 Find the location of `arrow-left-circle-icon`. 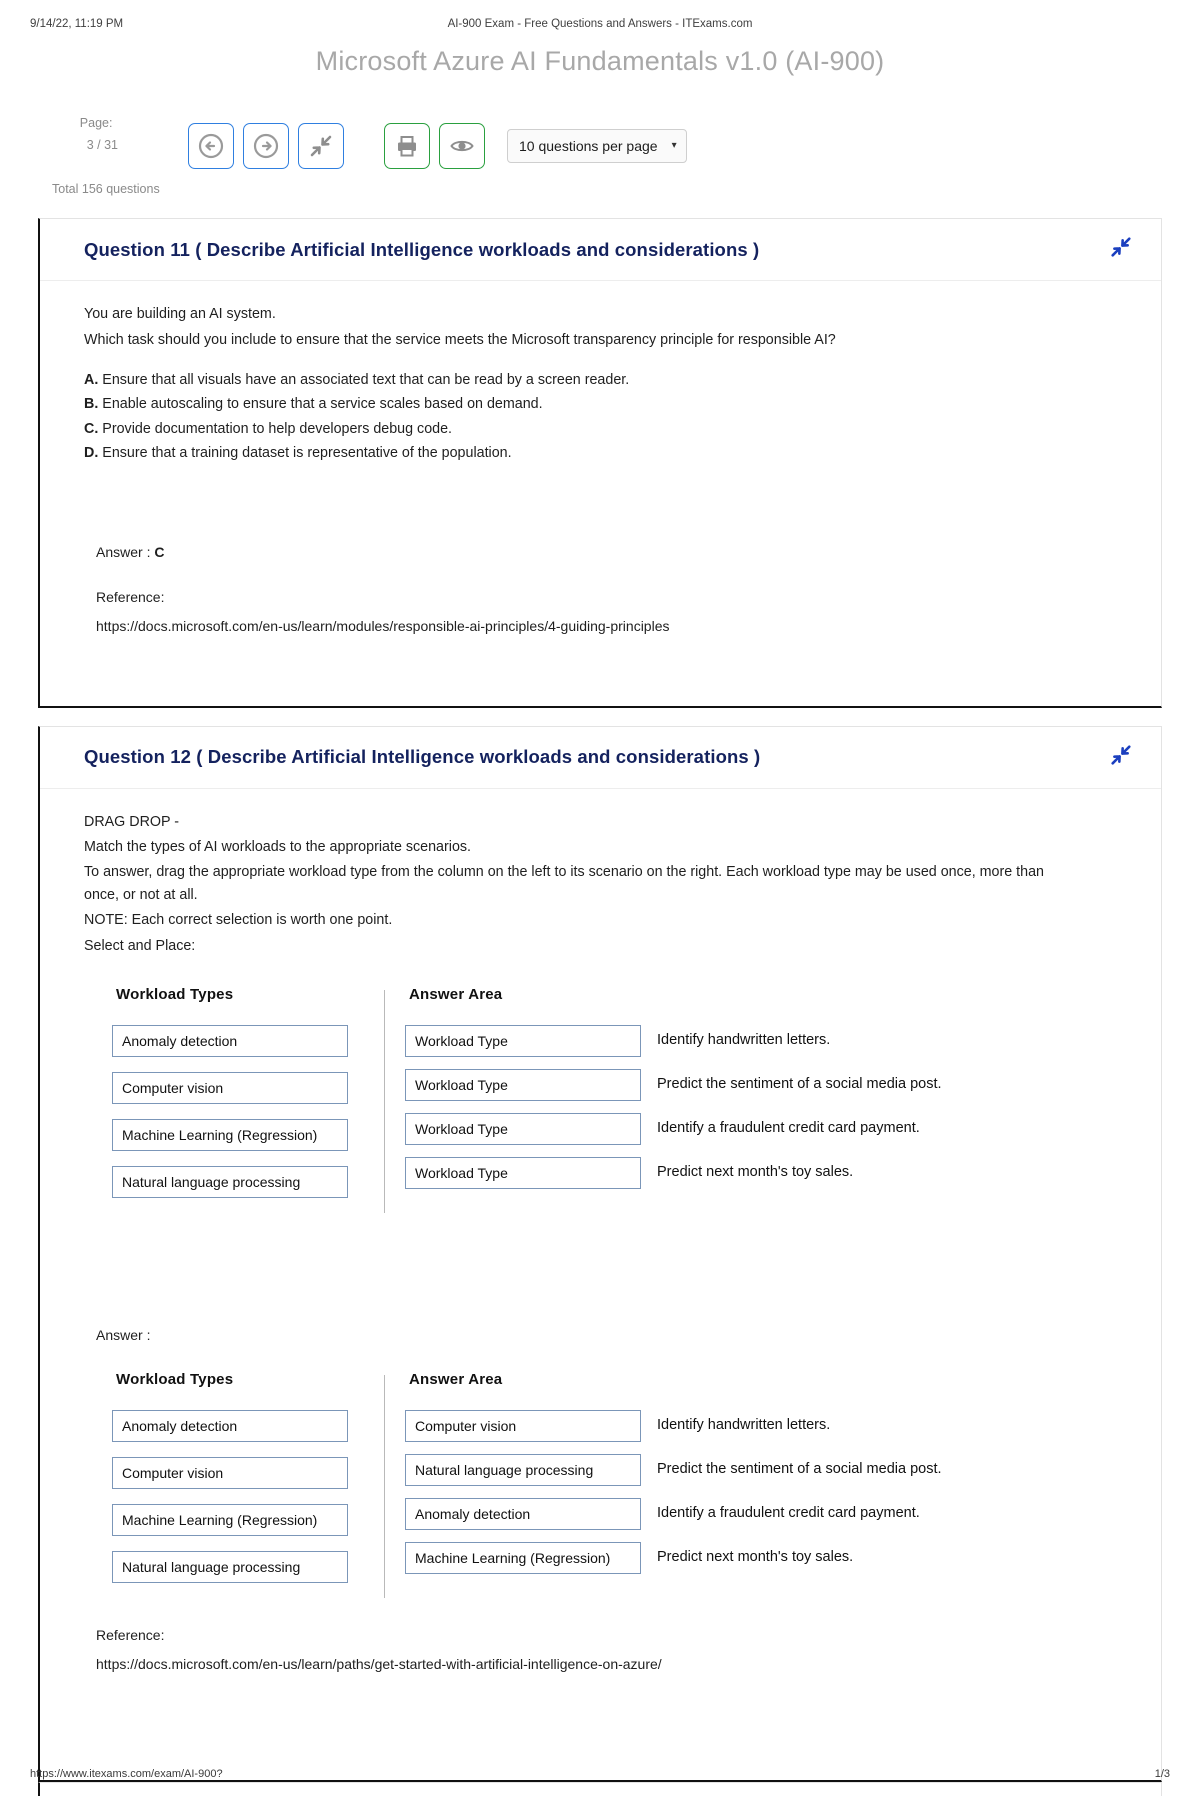

arrow-left-circle-icon is located at coordinates (211, 146).